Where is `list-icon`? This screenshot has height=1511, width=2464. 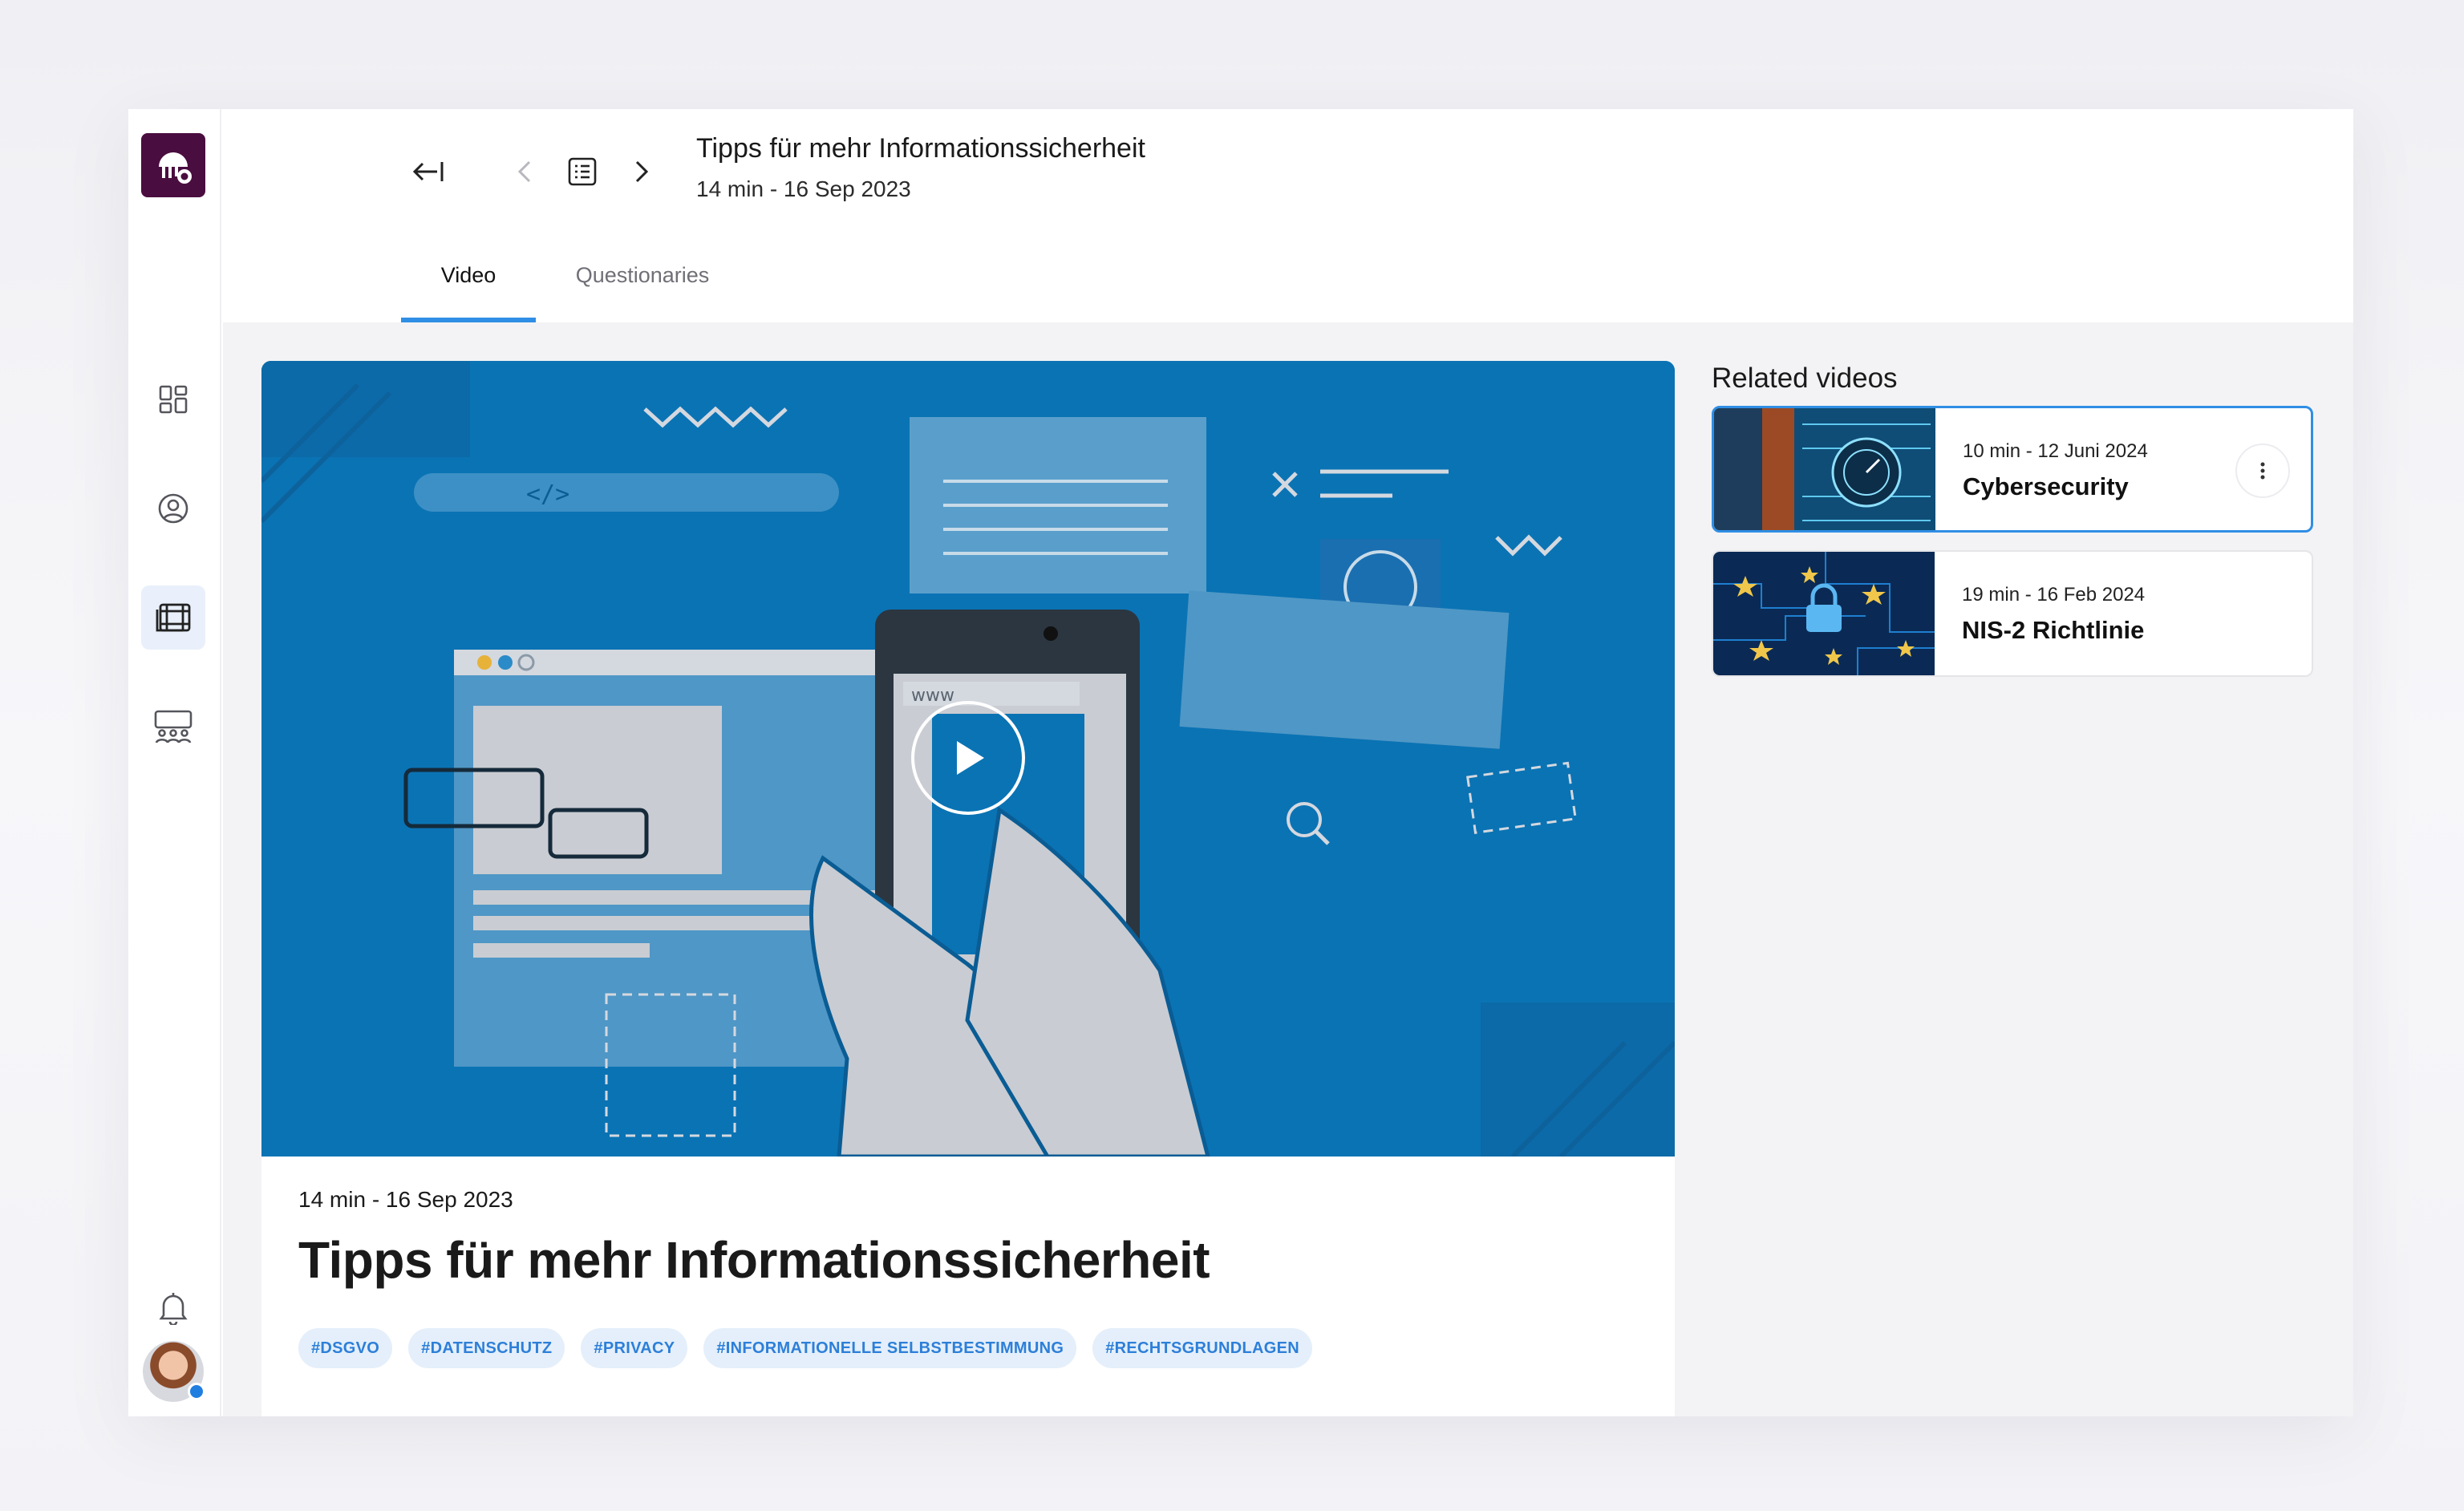
list-icon is located at coordinates (582, 171).